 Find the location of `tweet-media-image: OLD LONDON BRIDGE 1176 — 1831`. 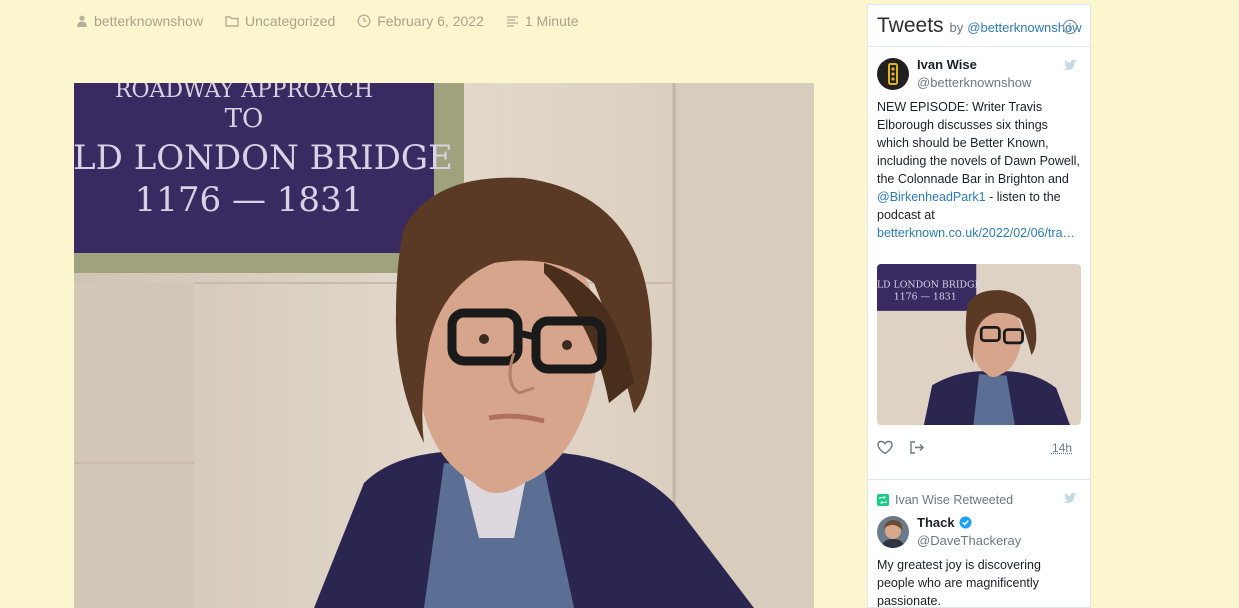

tweet-media-image: OLD LONDON BRIDGE 1176 — 1831 is located at coordinates (979, 344).